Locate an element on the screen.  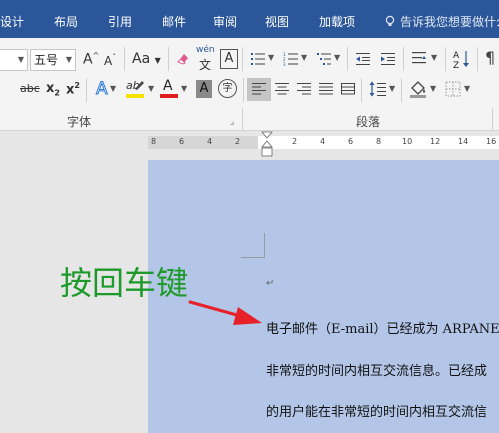
tab-view: 视图 is located at coordinates (277, 19).